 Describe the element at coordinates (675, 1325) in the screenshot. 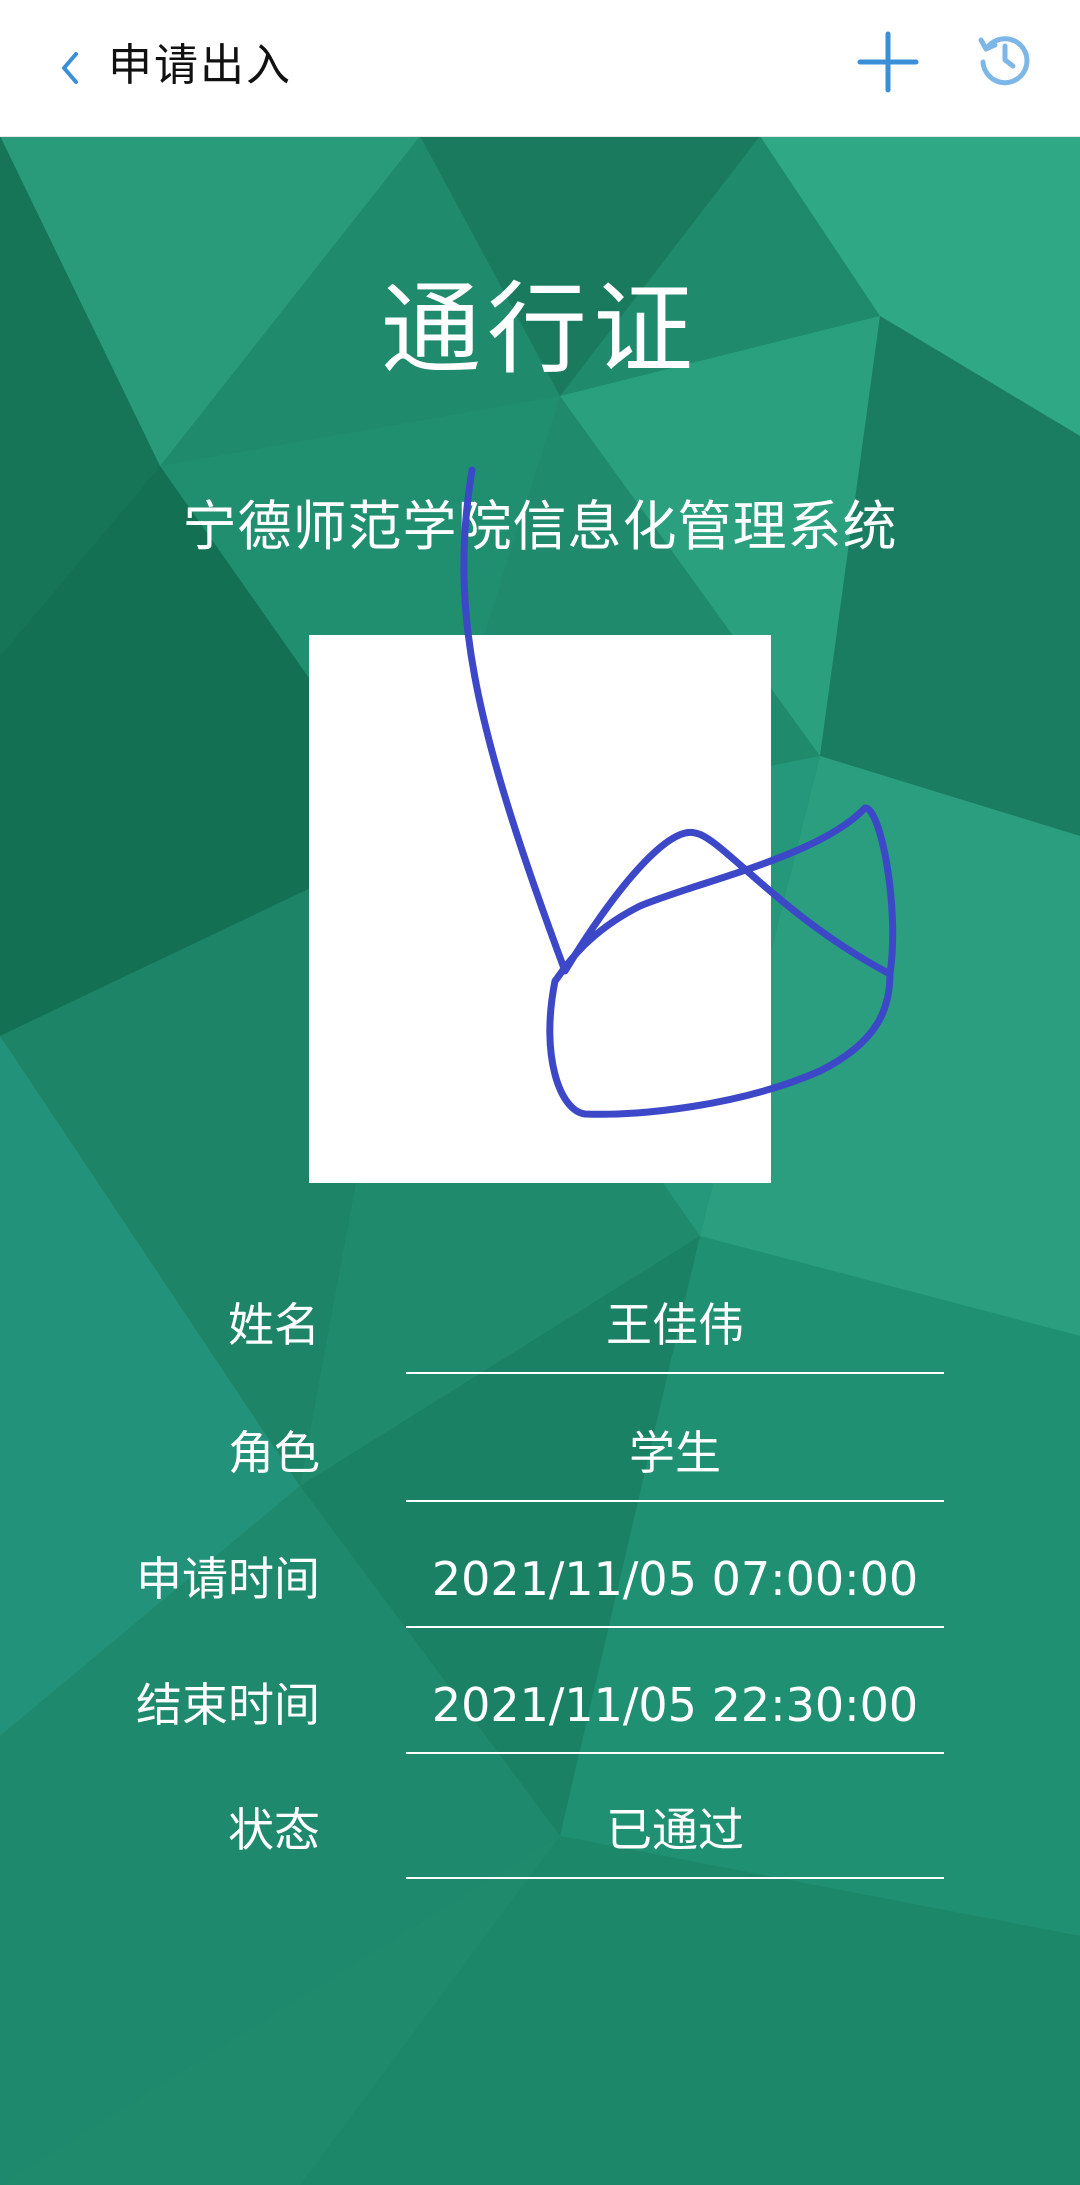

I see `name-value: 王佳伟` at that location.